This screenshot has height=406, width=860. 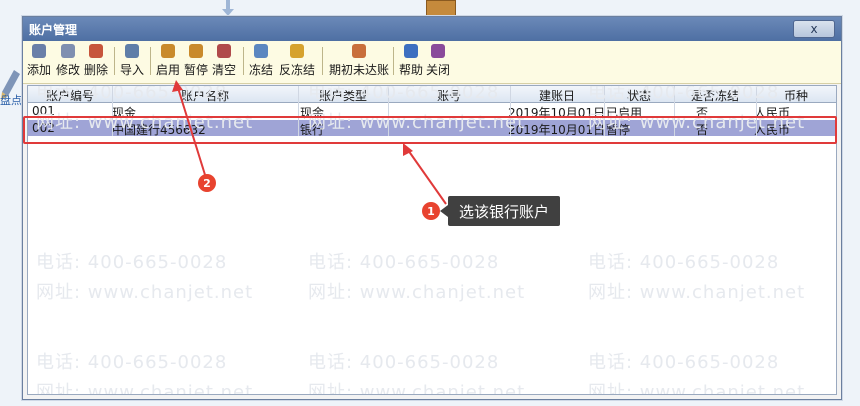 I want to click on toolbar-button-edit: 修改, so click(x=68, y=61).